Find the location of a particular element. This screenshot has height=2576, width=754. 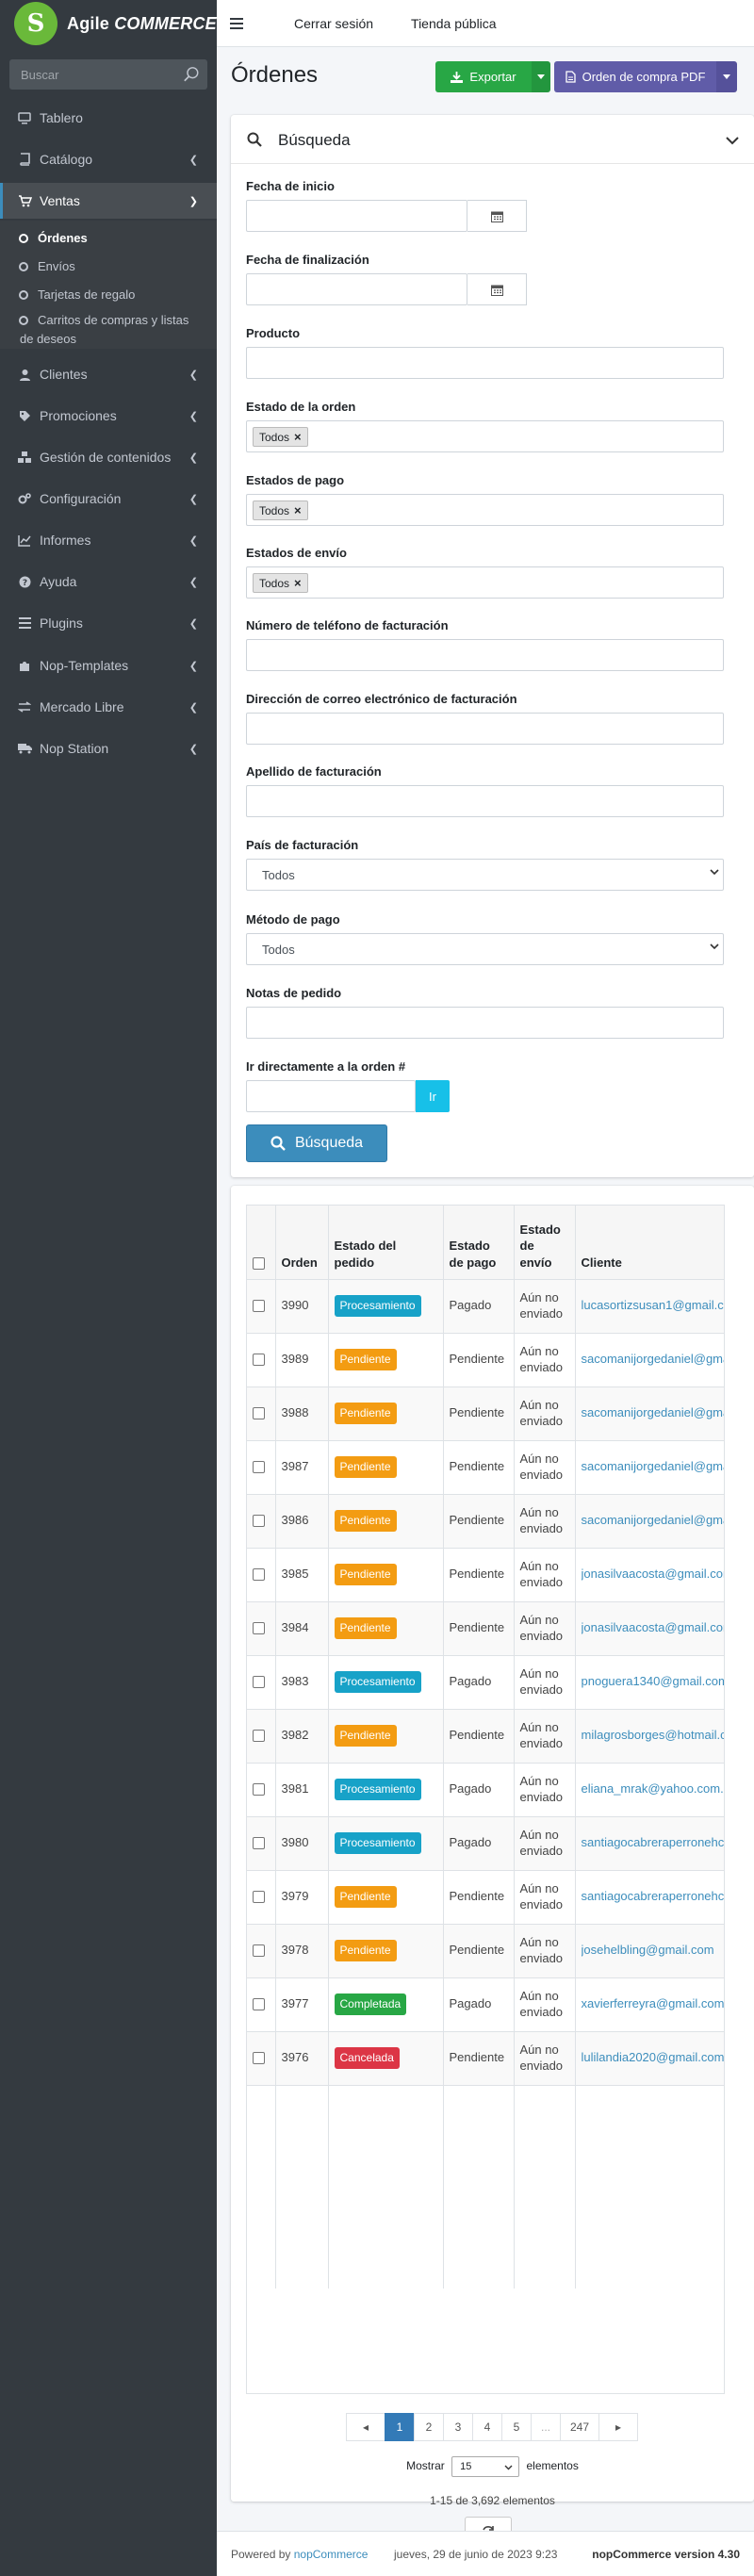

column-header-order-status: Estado del pedido is located at coordinates (386, 1243).